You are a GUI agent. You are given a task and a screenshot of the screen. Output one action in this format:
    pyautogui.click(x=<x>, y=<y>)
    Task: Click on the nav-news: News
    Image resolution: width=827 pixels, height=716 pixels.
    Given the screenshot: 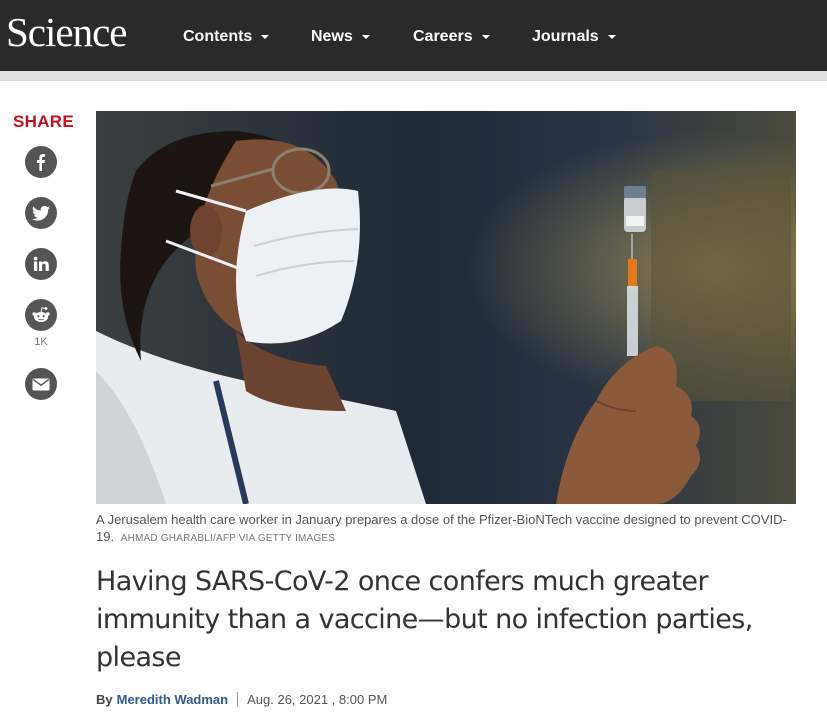 What is the action you would take?
    pyautogui.click(x=340, y=37)
    